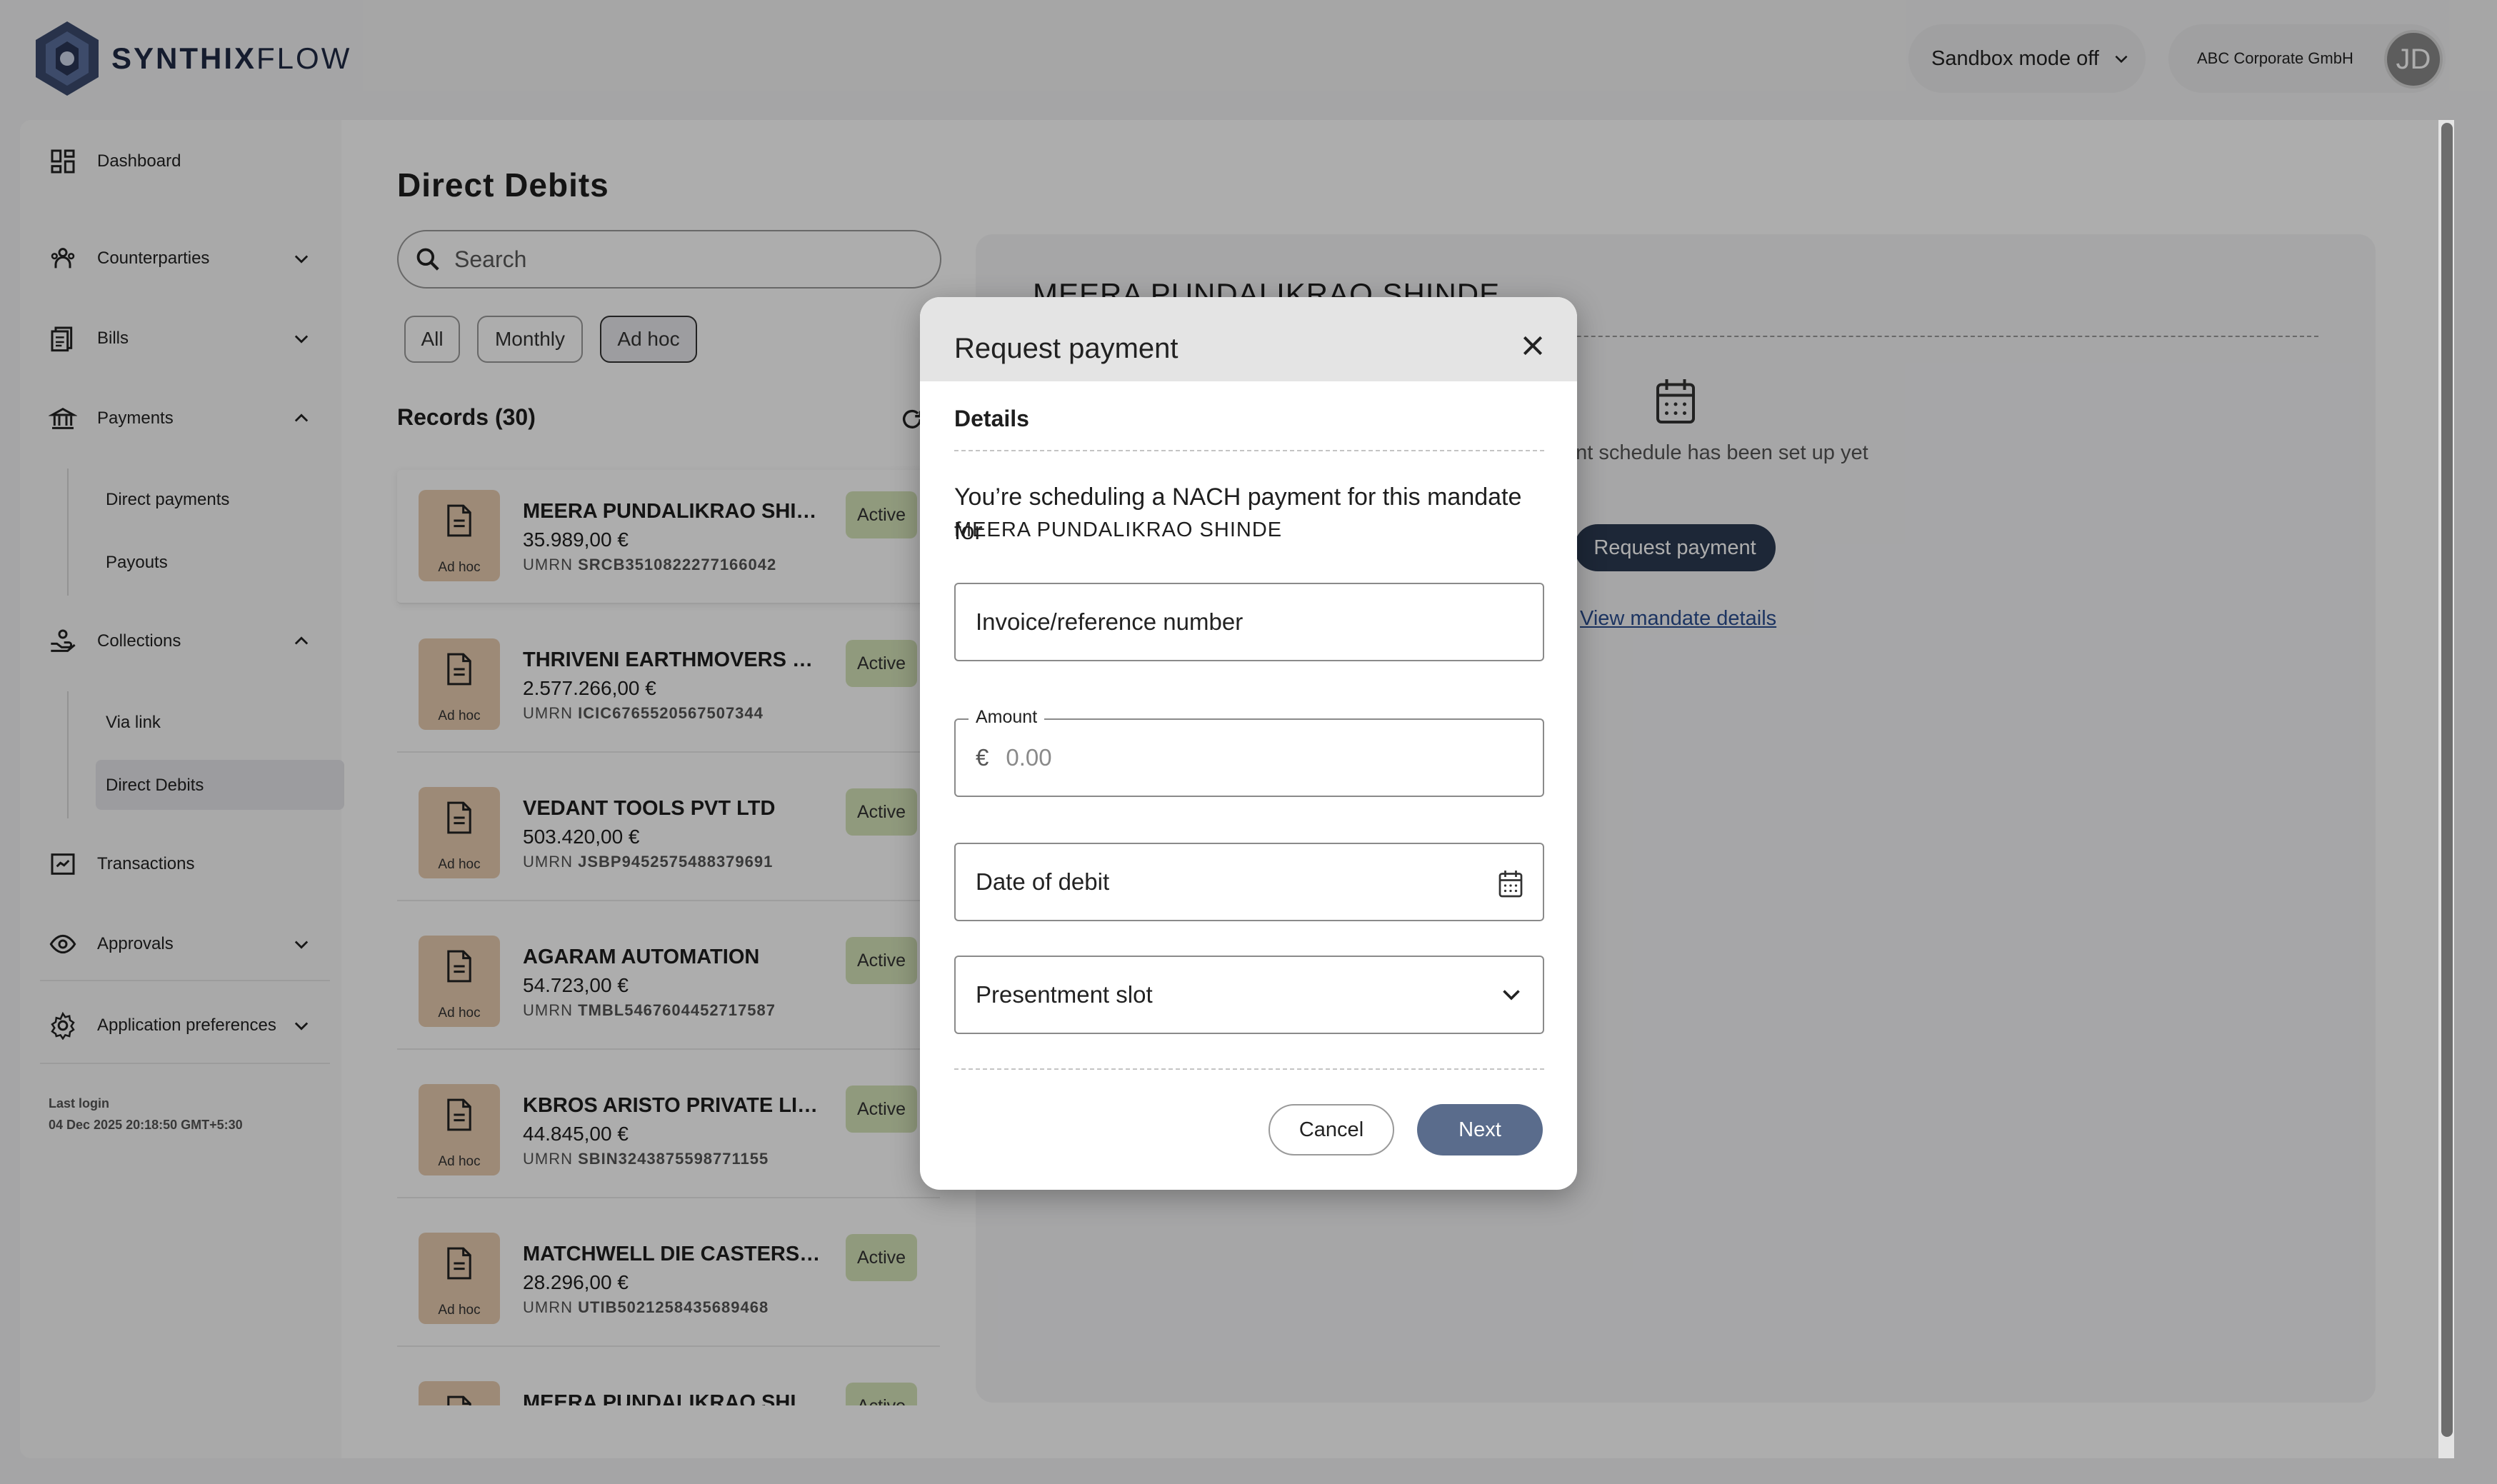 This screenshot has height=1484, width=2497. I want to click on section-title: Details, so click(991, 418).